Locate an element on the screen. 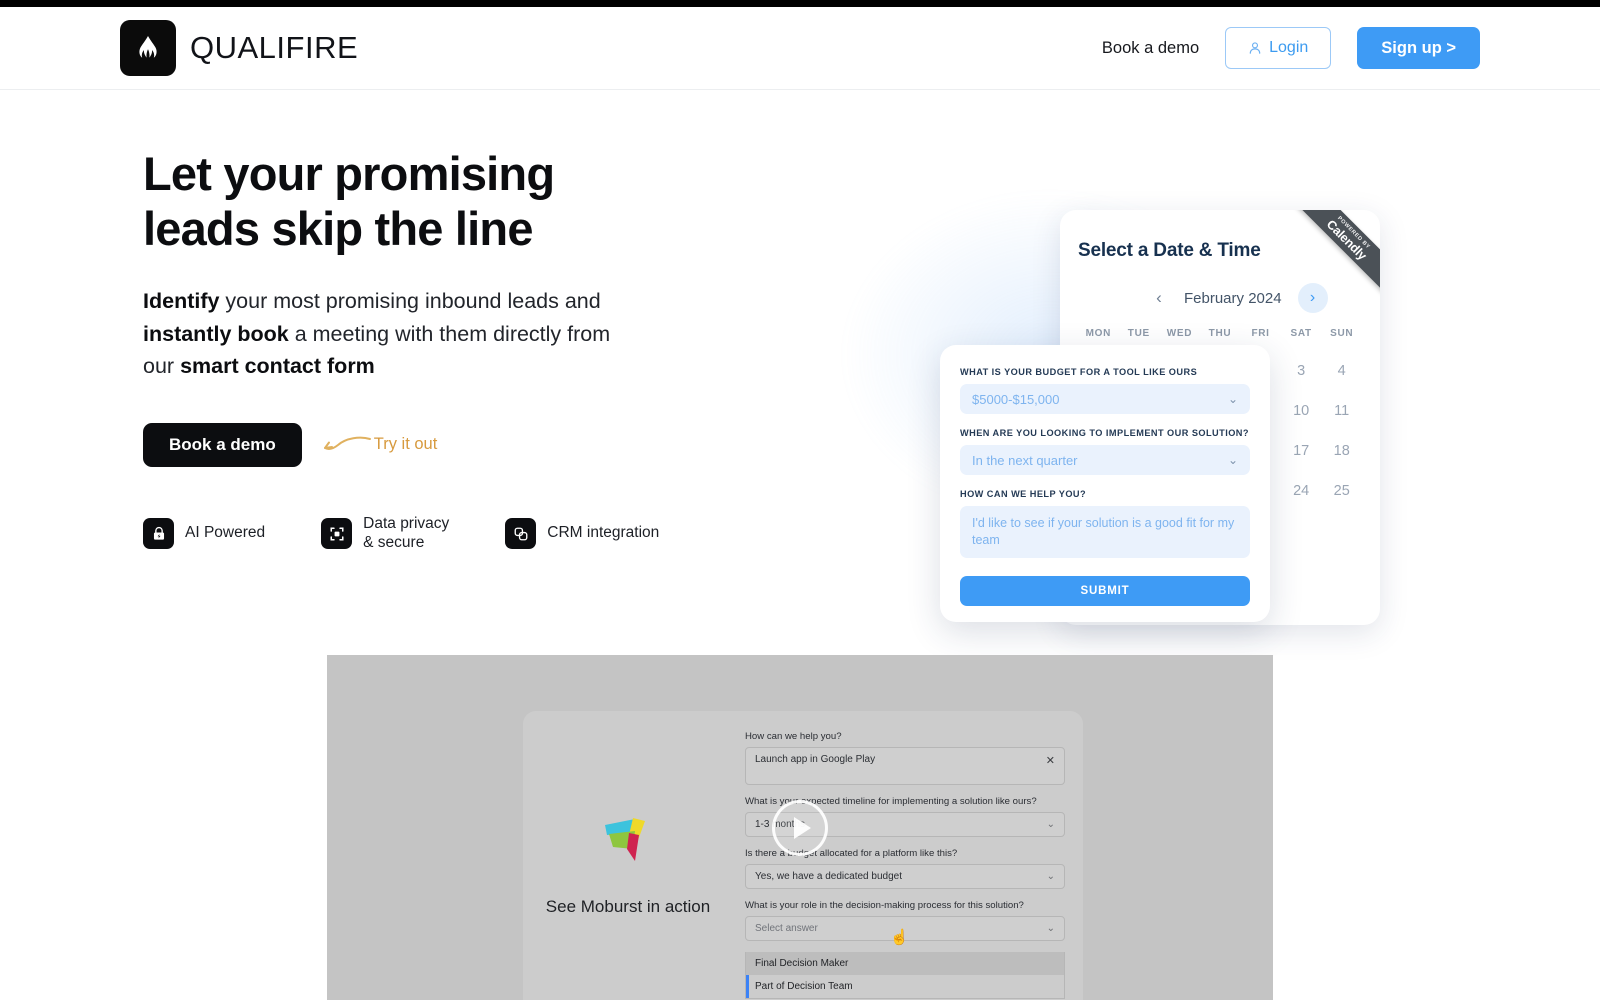 The width and height of the screenshot is (1600, 1000). video-q1-value: Launch app in Google Play is located at coordinates (815, 759).